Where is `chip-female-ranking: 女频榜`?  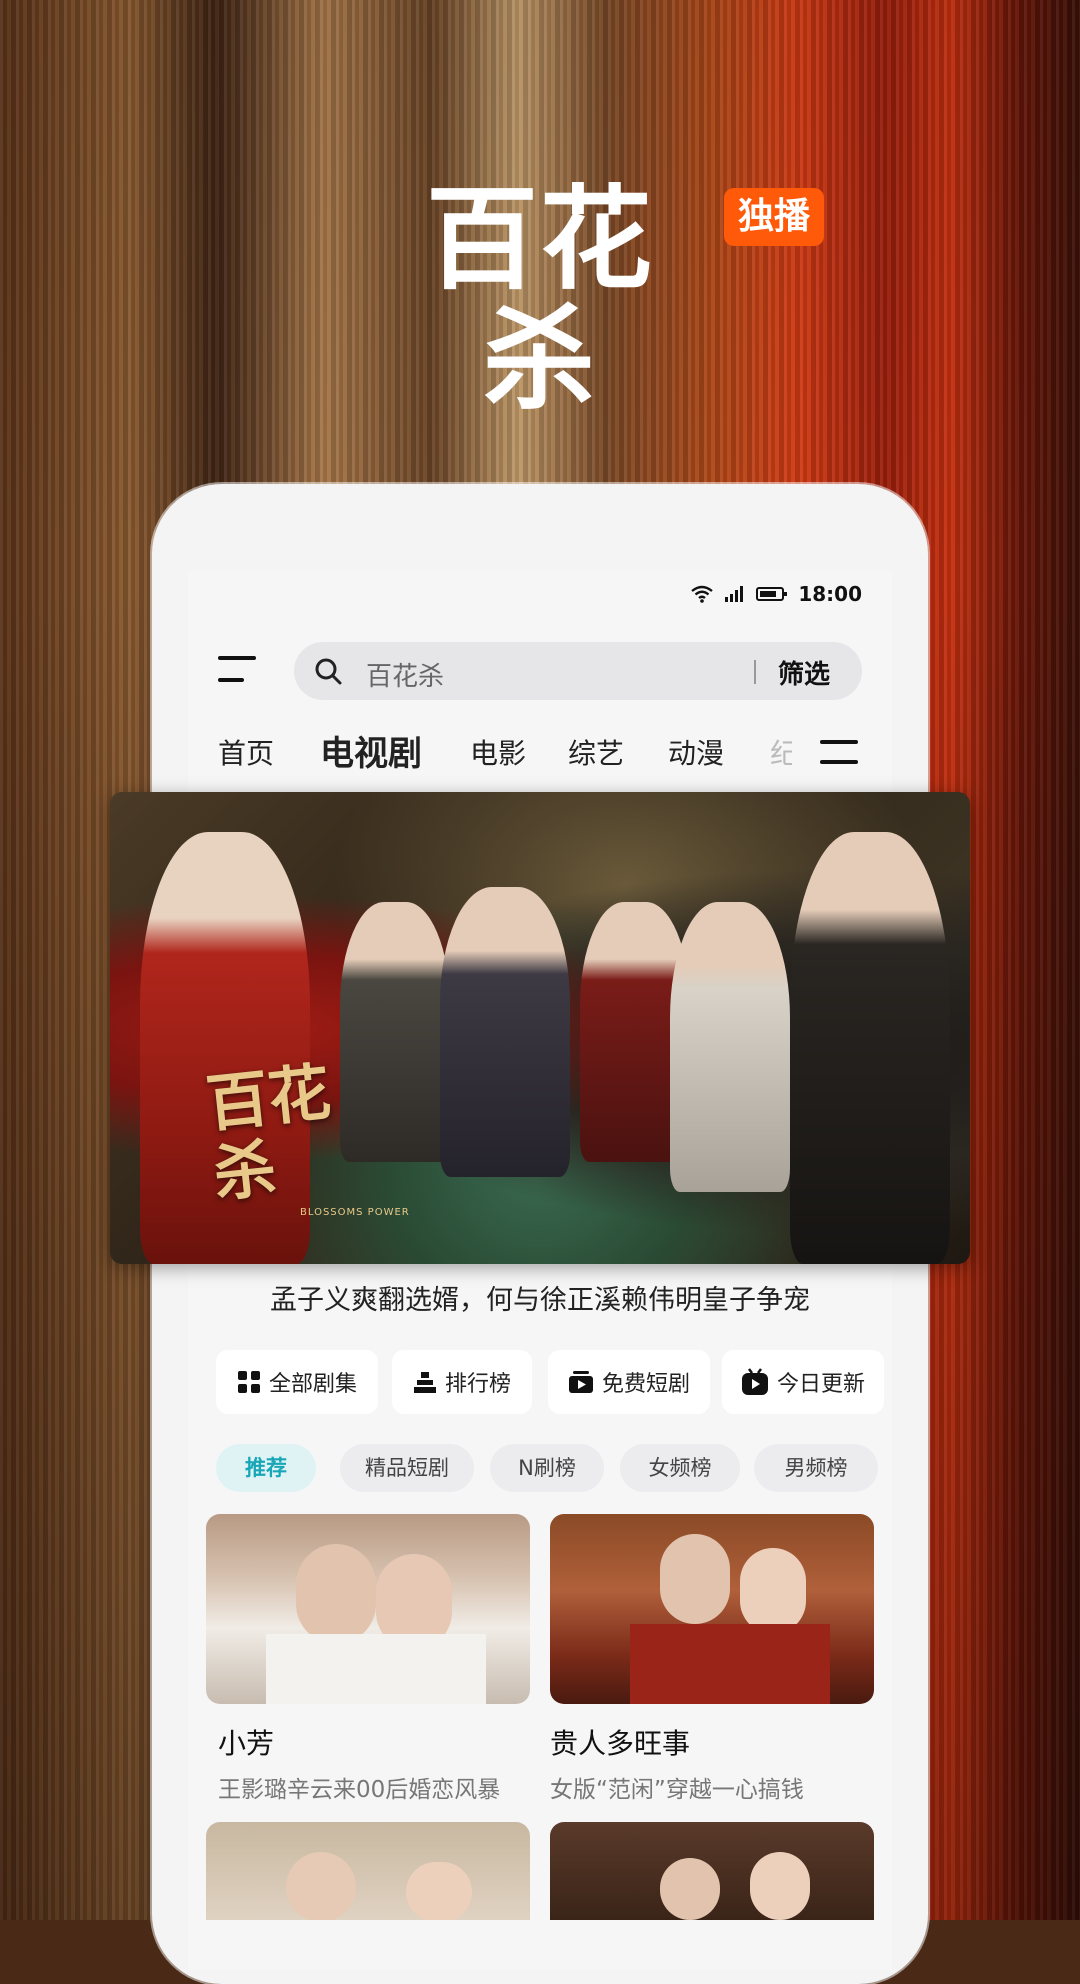 chip-female-ranking: 女频榜 is located at coordinates (680, 1468).